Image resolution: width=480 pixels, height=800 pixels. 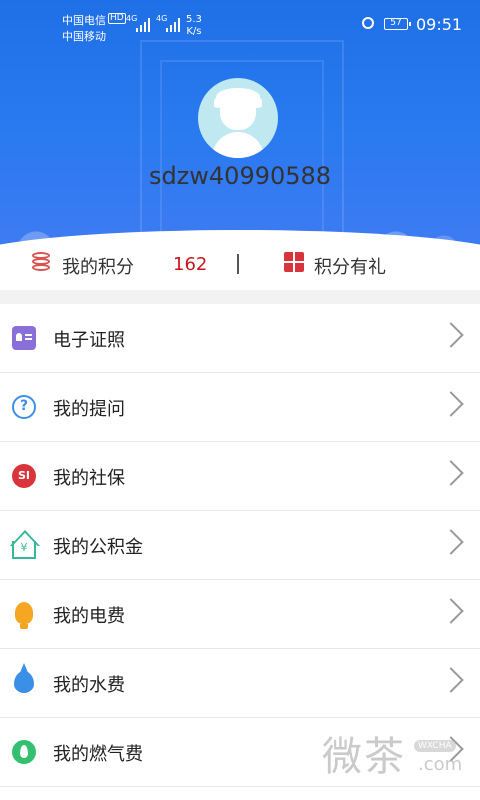 I want to click on menu-item-label: 我的电费, so click(x=89, y=616).